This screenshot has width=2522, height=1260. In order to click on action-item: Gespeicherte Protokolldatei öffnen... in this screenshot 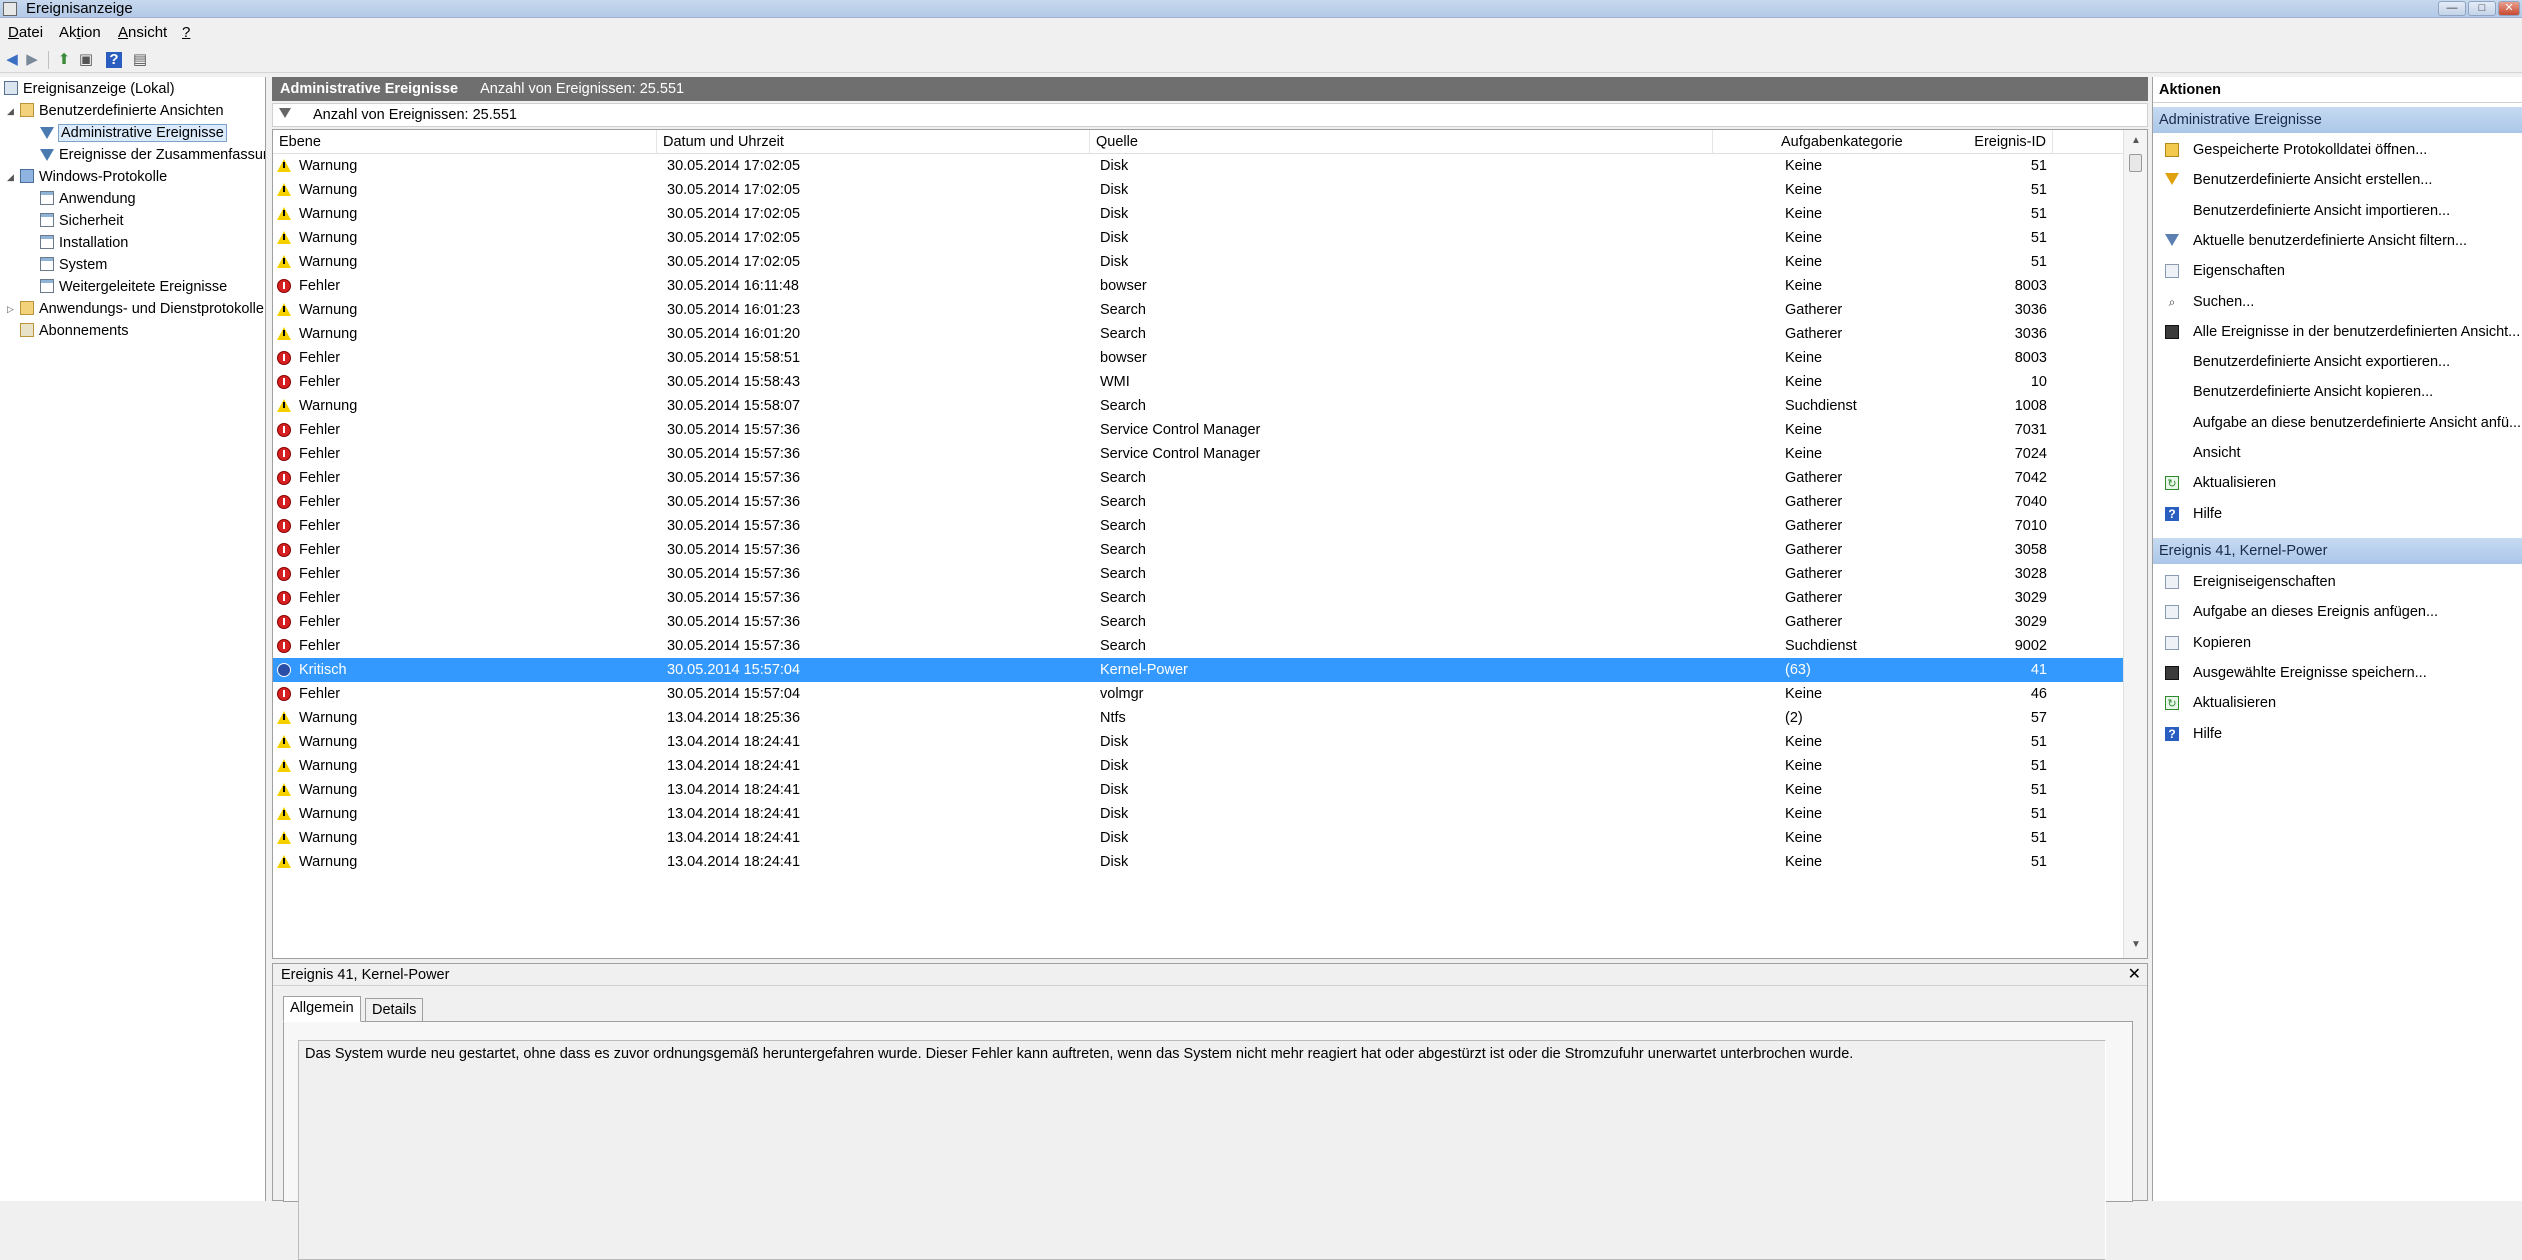, I will do `click(2337, 150)`.